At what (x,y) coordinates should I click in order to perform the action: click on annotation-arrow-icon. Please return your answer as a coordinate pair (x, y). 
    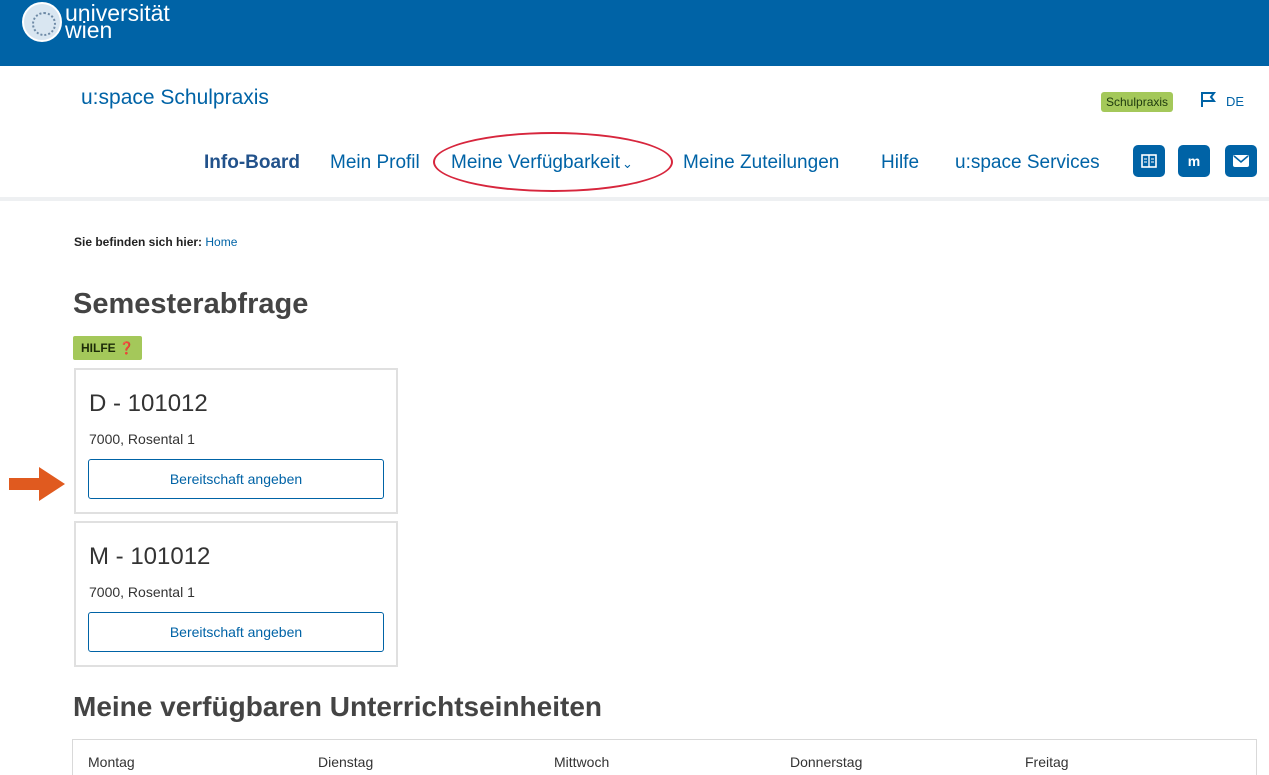
    Looking at the image, I should click on (37, 484).